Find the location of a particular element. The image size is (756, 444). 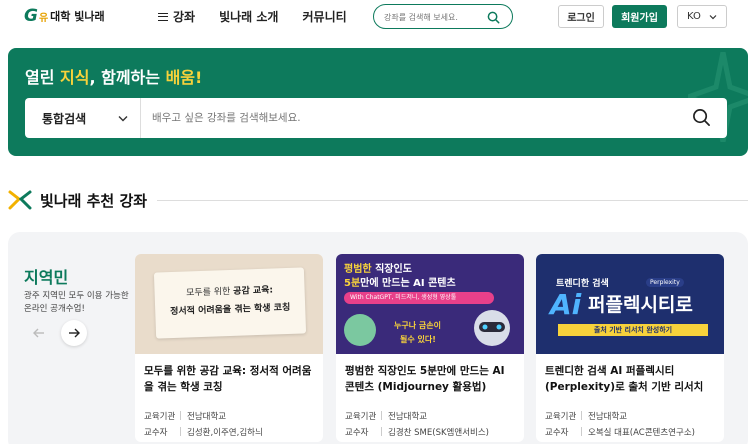

header-search is located at coordinates (443, 16).